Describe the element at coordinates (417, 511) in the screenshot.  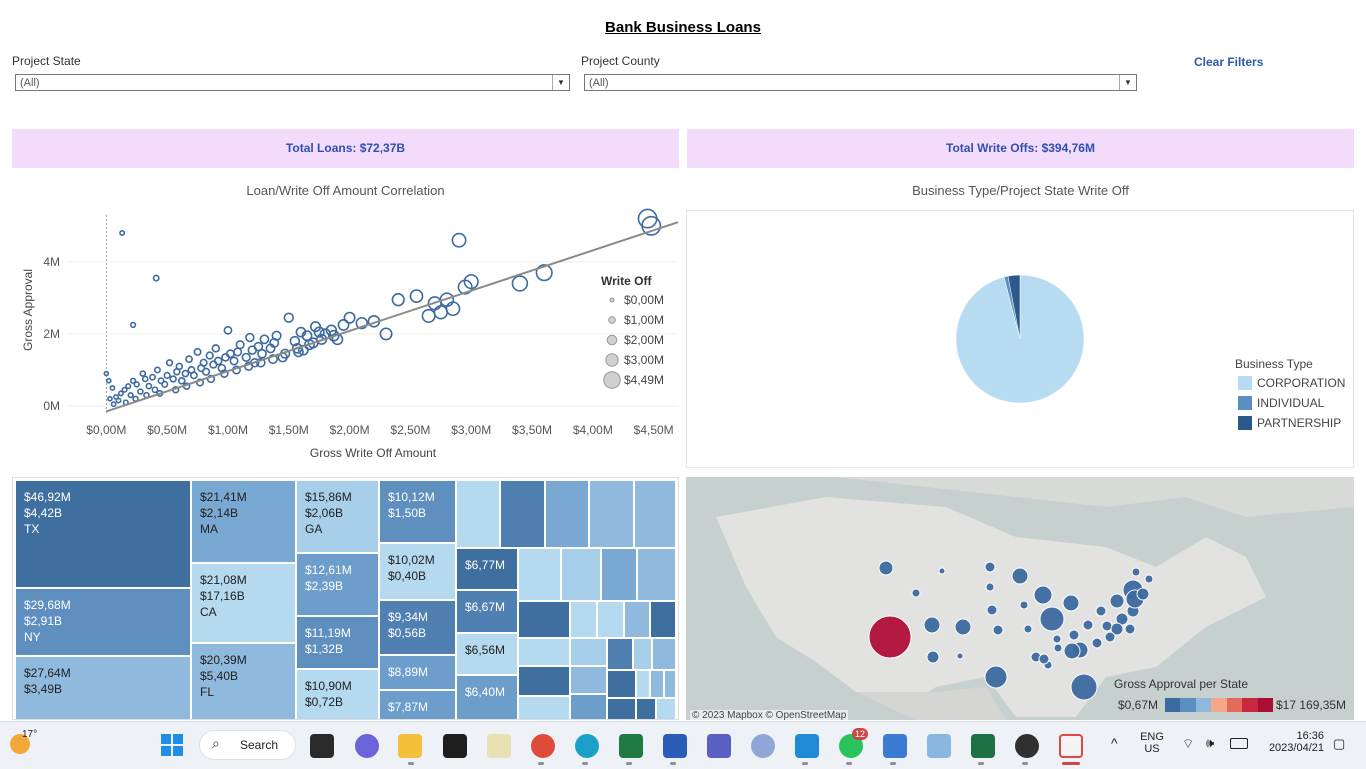
I see `treemap-tile: $10,12M $1,50B` at that location.